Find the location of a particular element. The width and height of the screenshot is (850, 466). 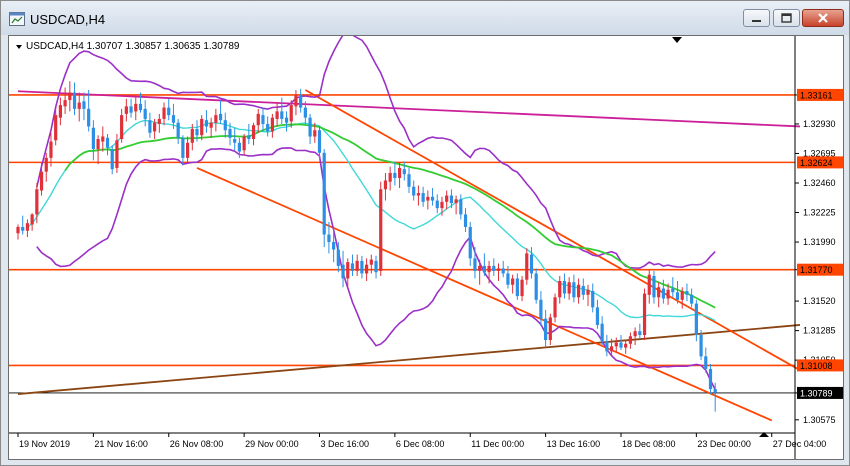

minimize-button is located at coordinates (756, 18).